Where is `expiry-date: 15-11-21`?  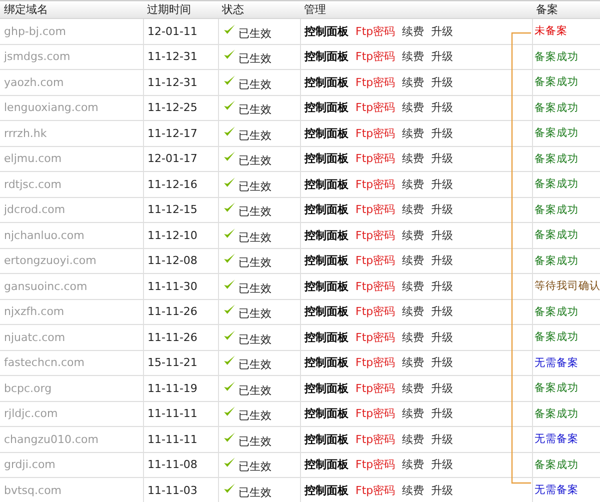 expiry-date: 15-11-21 is located at coordinates (173, 363).